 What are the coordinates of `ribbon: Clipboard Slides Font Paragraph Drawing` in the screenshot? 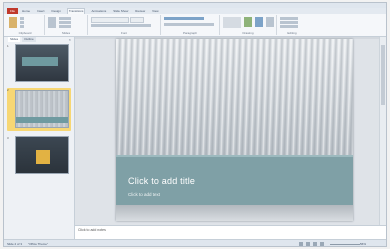 It's located at (195, 25).